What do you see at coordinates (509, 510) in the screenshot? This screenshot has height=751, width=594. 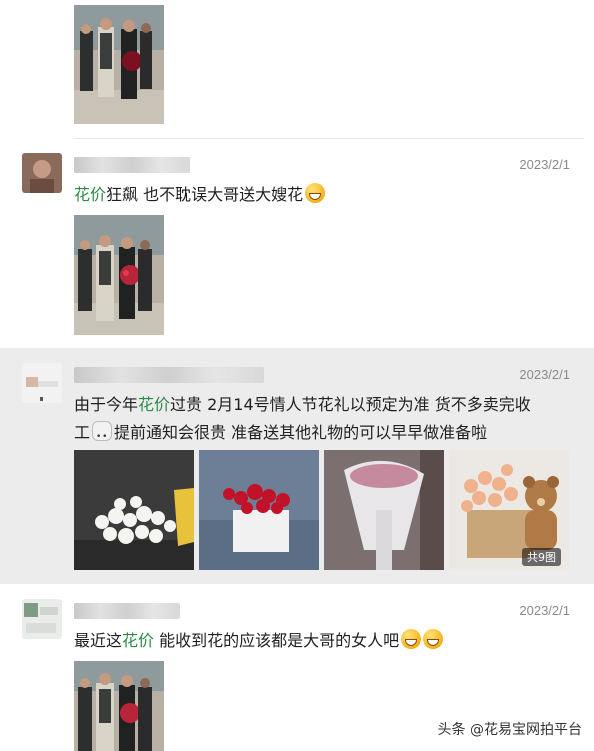 I see `post-image-teddy-bear-flowers: 共9图` at bounding box center [509, 510].